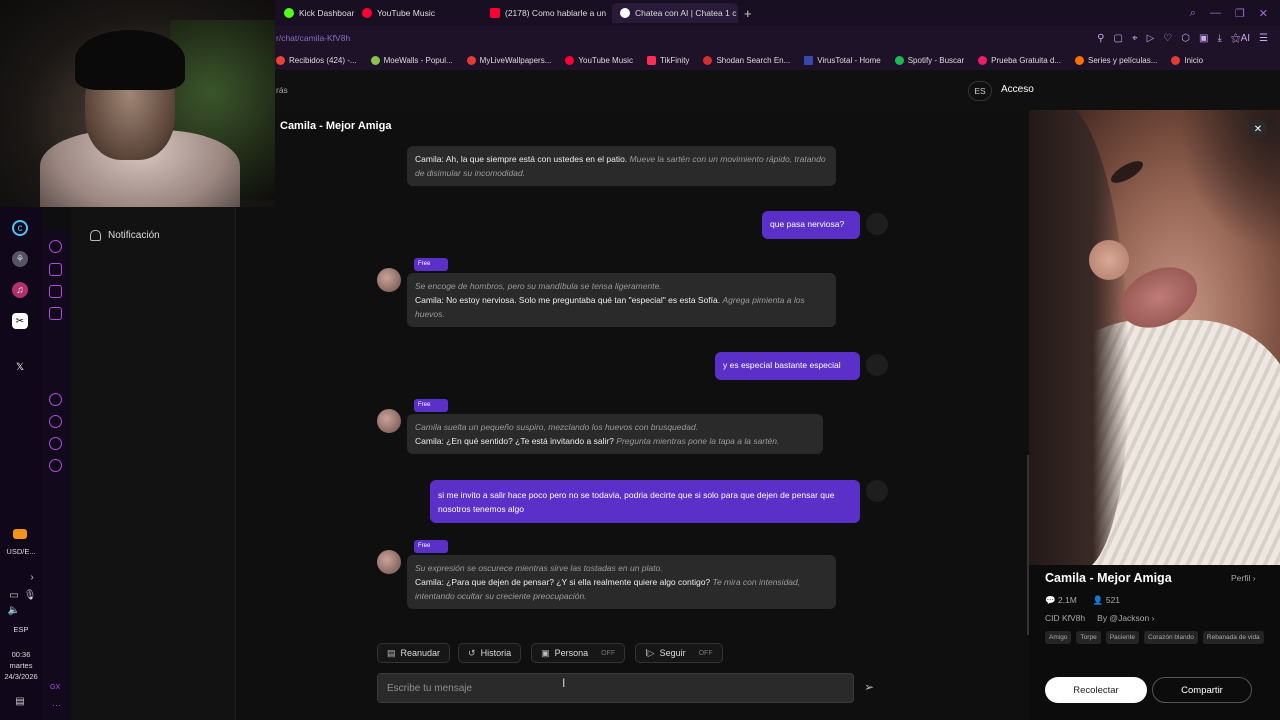 The image size is (1280, 720). What do you see at coordinates (1082, 600) in the screenshot?
I see `profile-stats: 💬 2.1M 👤 521` at bounding box center [1082, 600].